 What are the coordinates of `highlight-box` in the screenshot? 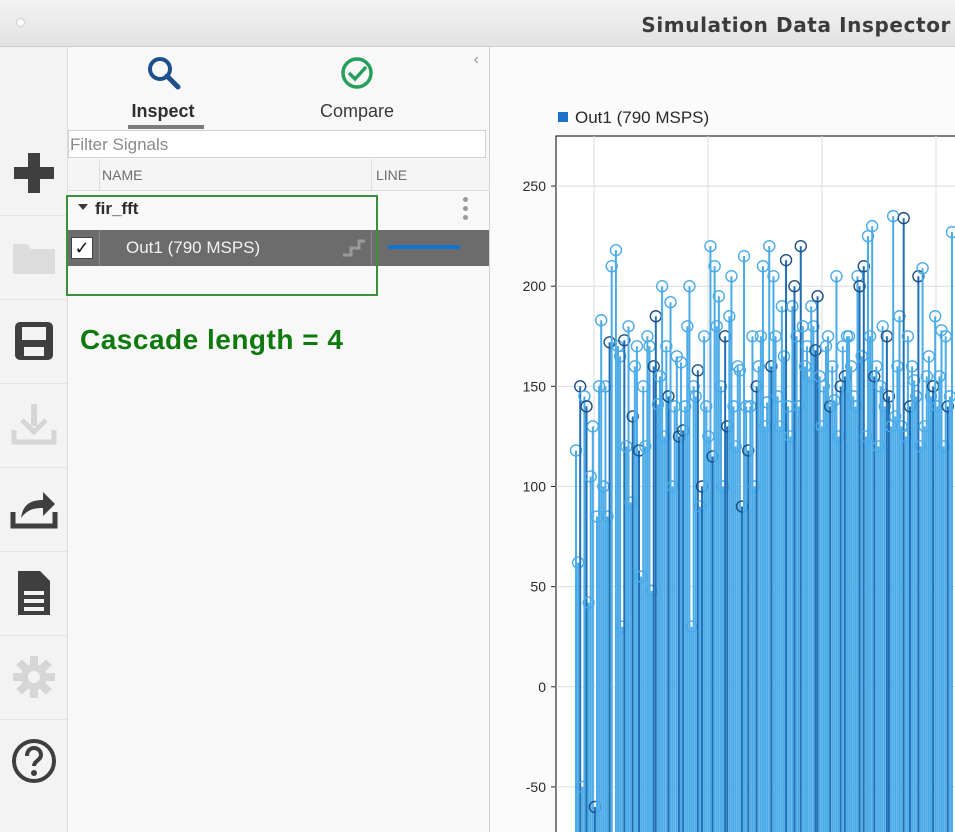 It's located at (222, 245).